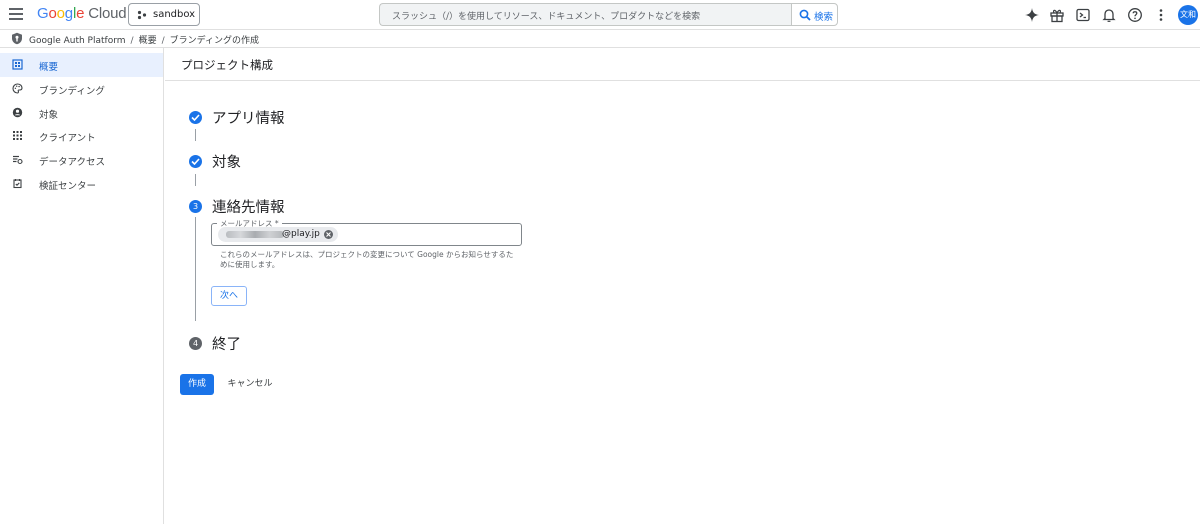 Image resolution: width=1200 pixels, height=524 pixels. Describe the element at coordinates (195, 343) in the screenshot. I see `step-4-number: 4` at that location.